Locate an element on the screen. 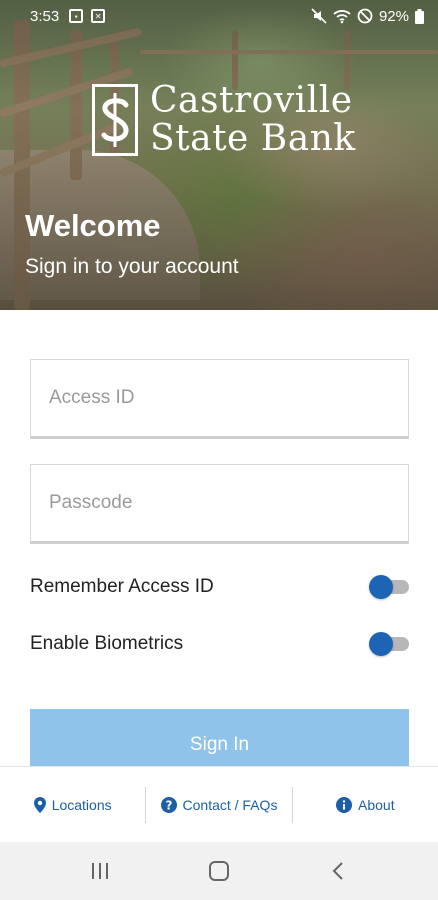 The image size is (438, 900). bank-name: Castroville State Bank is located at coordinates (253, 120).